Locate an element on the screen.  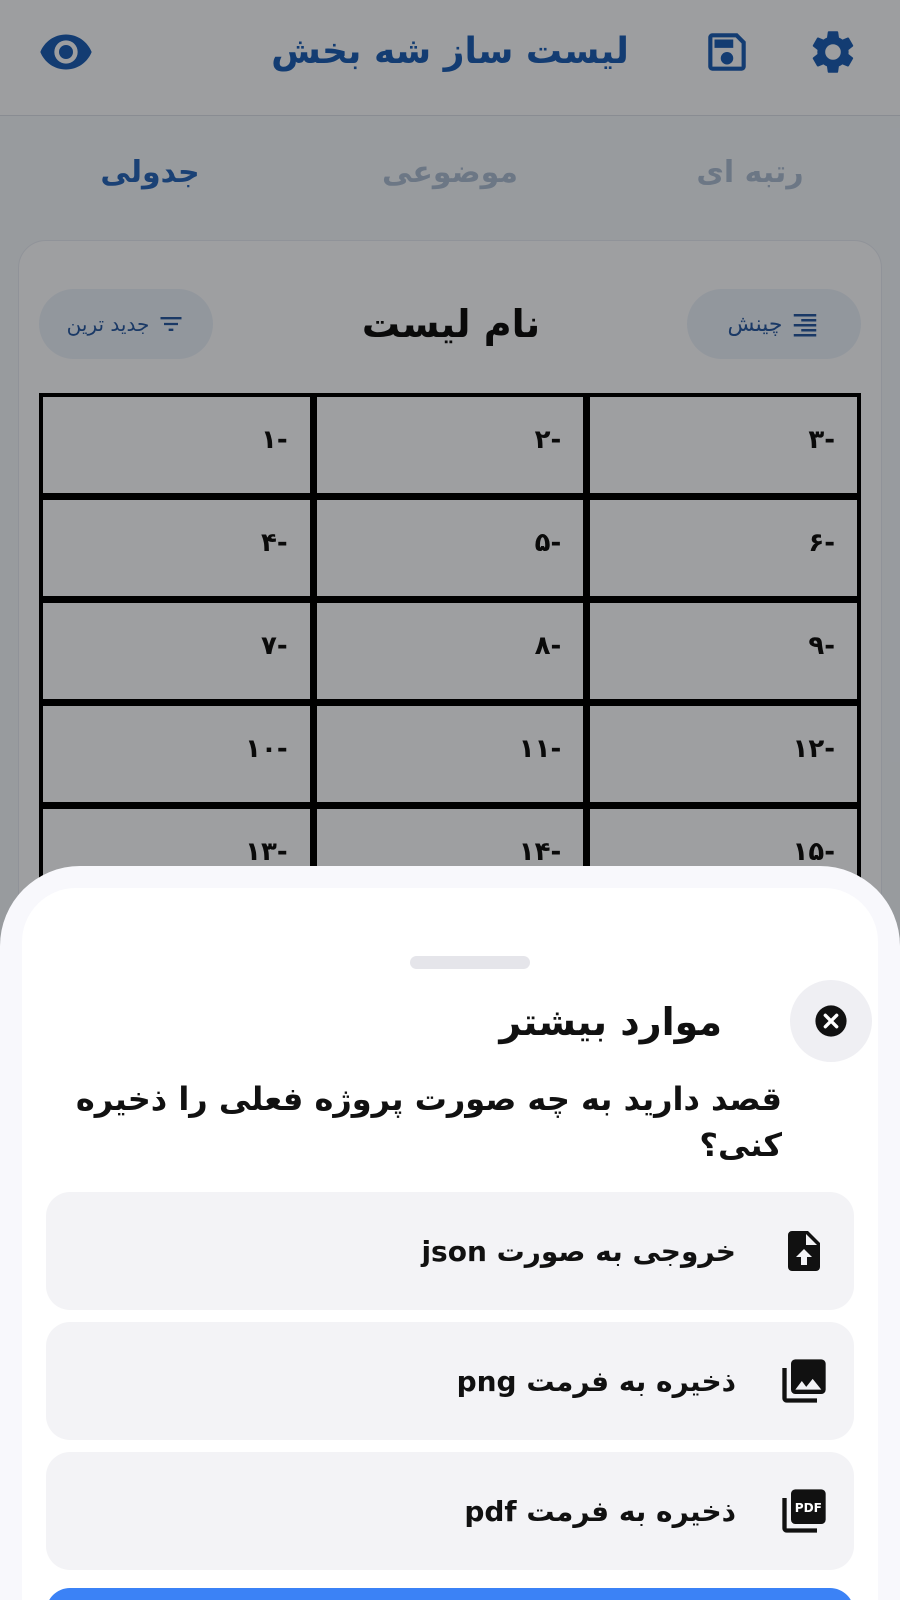
save-png-option: ذخیره به فرمت png is located at coordinates (450, 1381).